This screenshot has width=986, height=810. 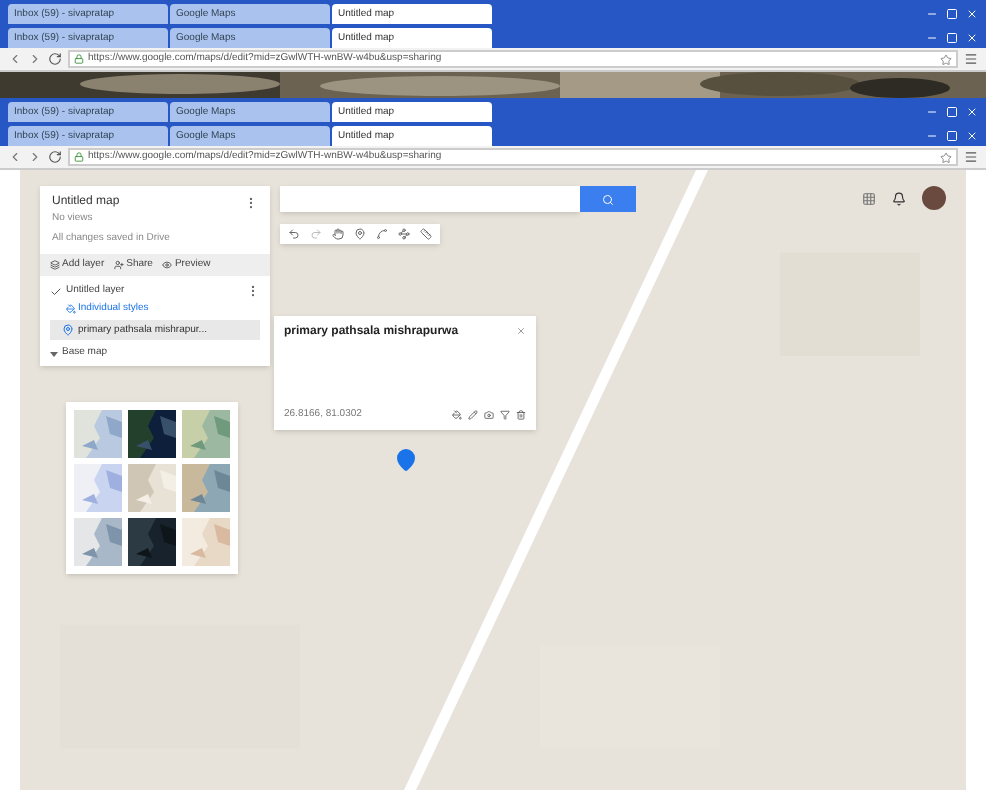 I want to click on undo-icon, so click(x=294, y=234).